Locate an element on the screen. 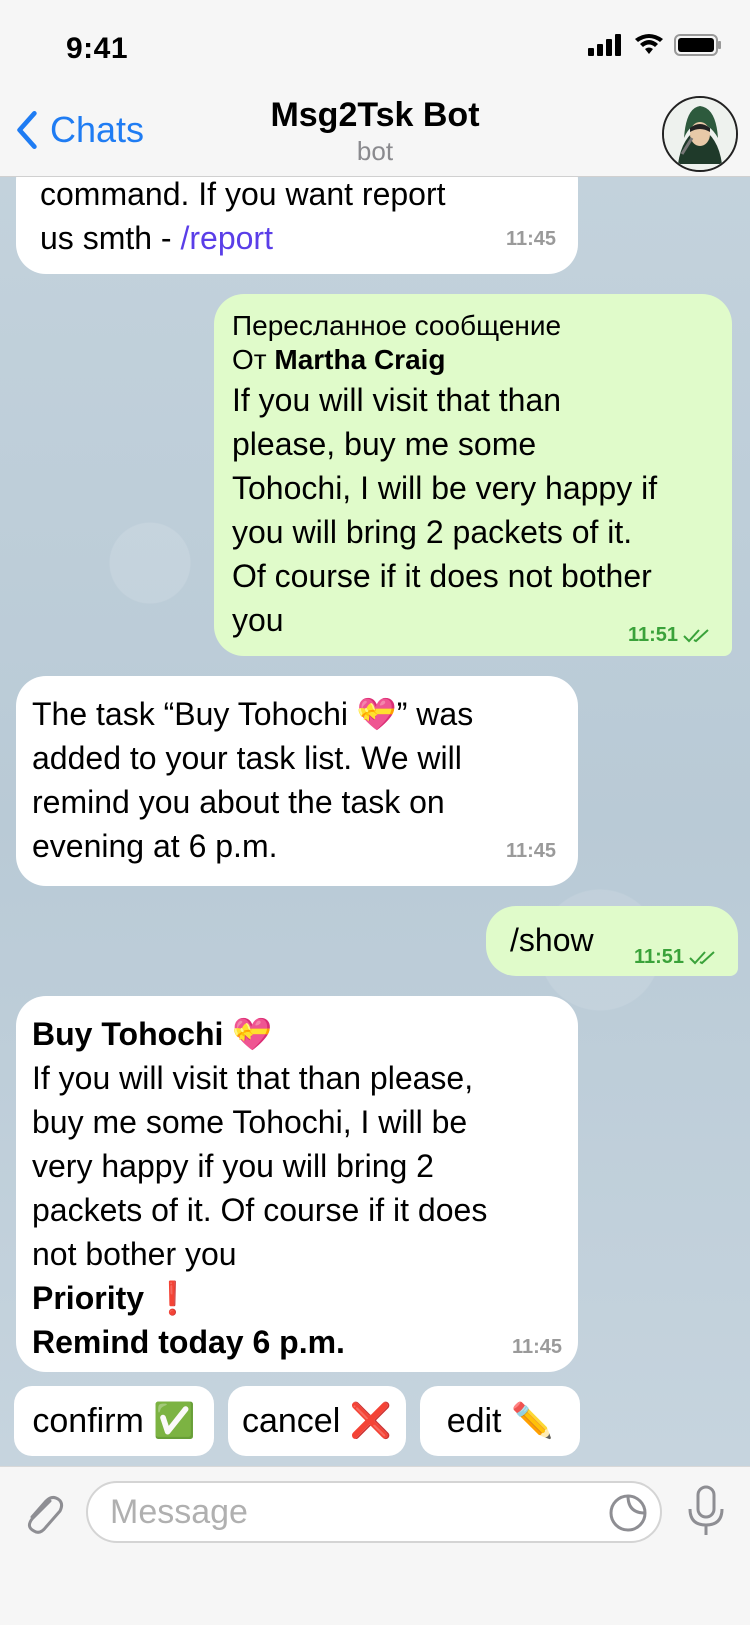  bot-avatar is located at coordinates (700, 134).